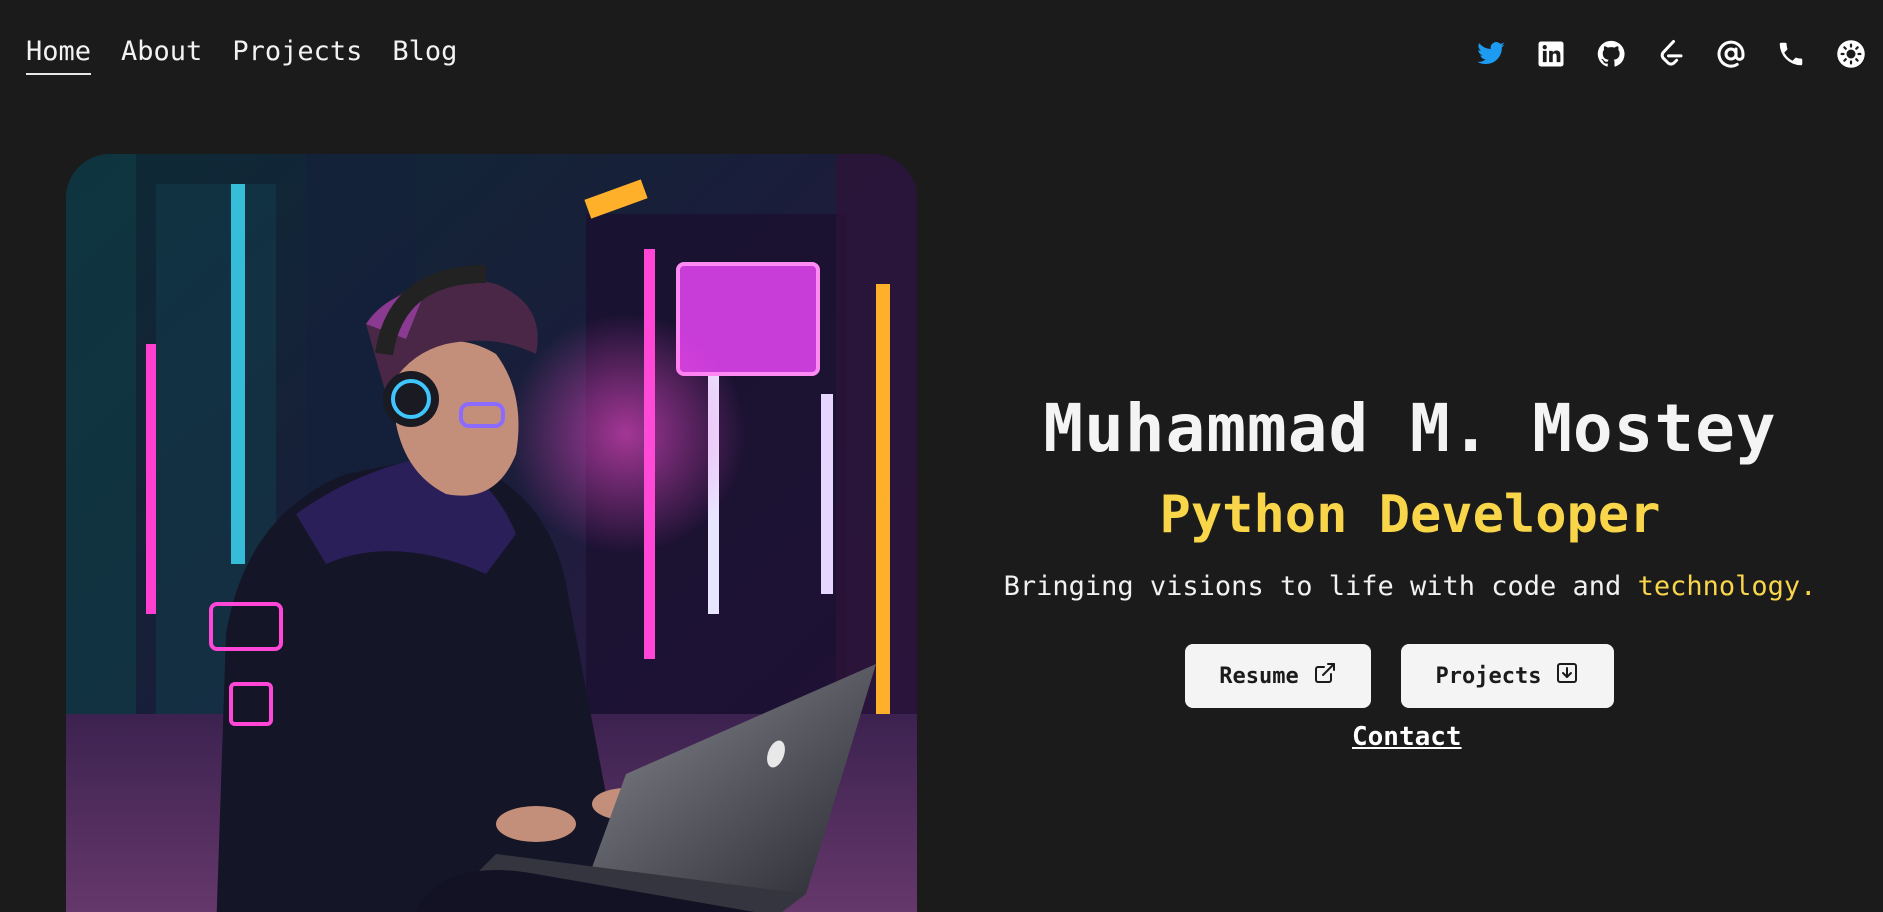 This screenshot has width=1883, height=912. I want to click on leetcode-icon, so click(1671, 54).